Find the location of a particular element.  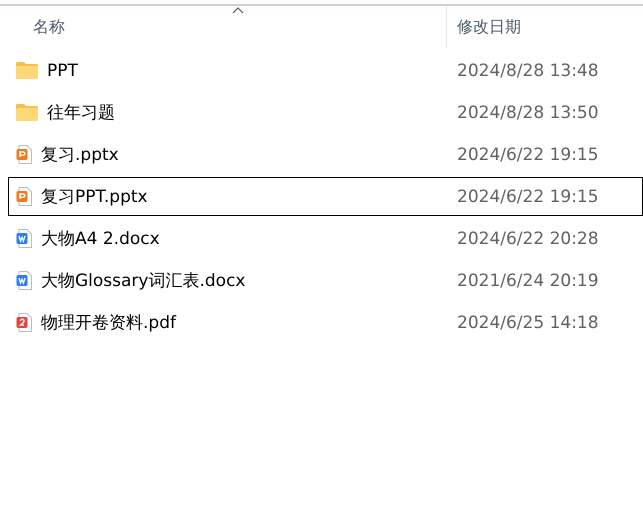

file-name: 往年习题 is located at coordinates (81, 113).